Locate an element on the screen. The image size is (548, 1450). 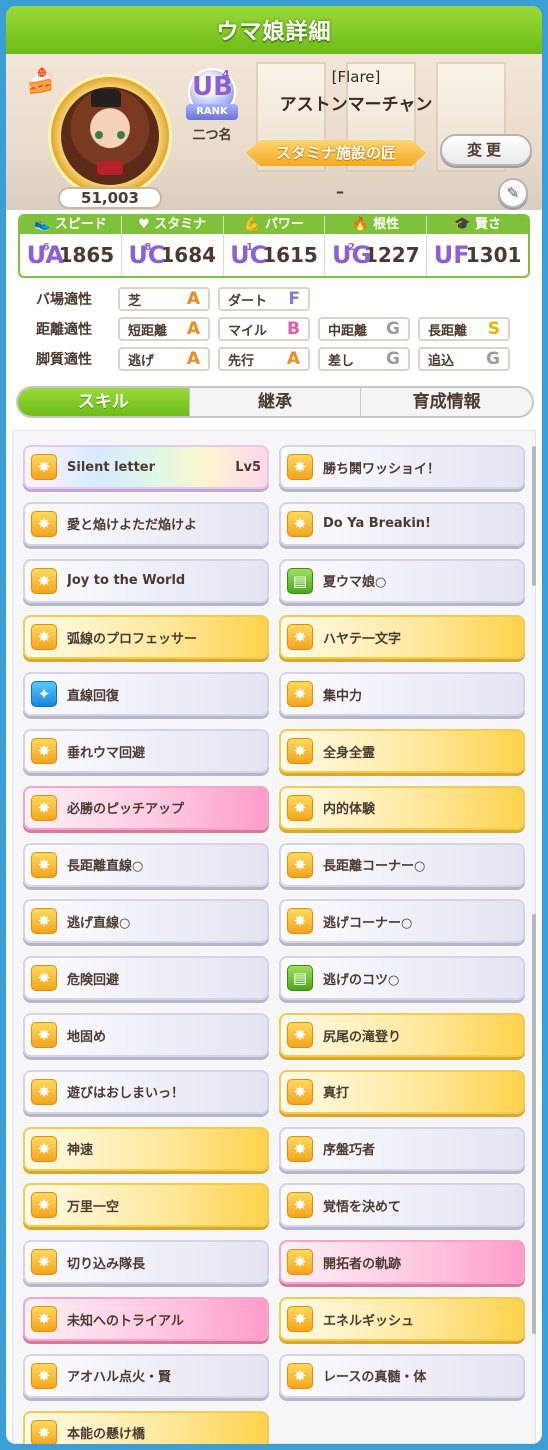
tab-training-info: 育成情報 is located at coordinates (446, 402).